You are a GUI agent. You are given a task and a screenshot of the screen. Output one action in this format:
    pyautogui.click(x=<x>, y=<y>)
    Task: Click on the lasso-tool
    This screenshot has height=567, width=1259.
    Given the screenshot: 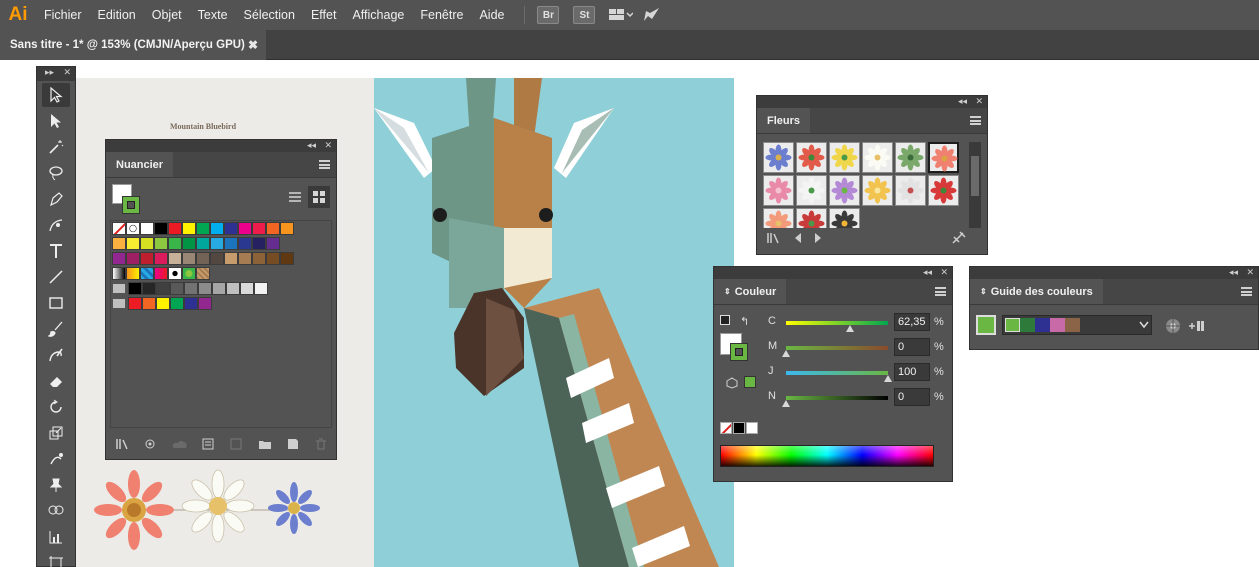 What is the action you would take?
    pyautogui.click(x=56, y=173)
    